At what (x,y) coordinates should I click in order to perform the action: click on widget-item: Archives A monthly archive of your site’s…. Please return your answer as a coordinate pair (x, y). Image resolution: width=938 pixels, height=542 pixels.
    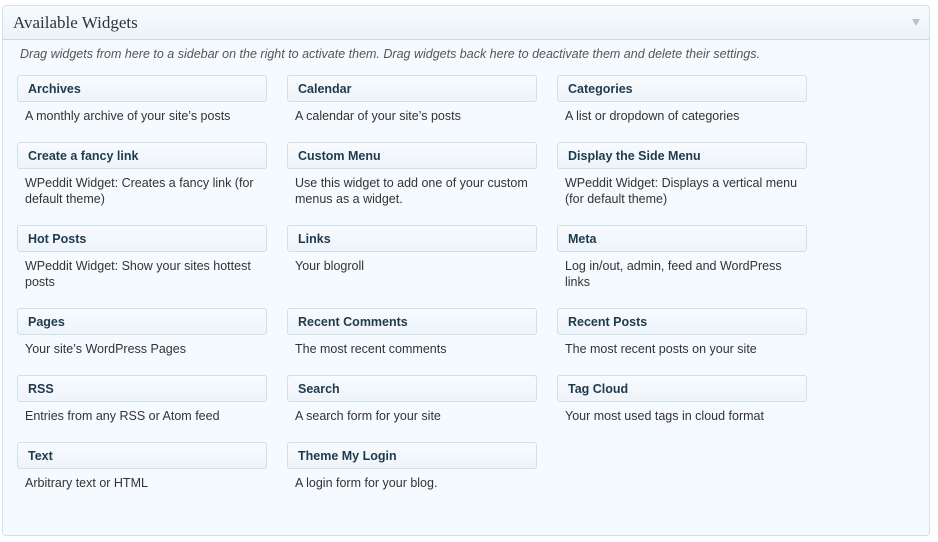
    Looking at the image, I should click on (152, 108).